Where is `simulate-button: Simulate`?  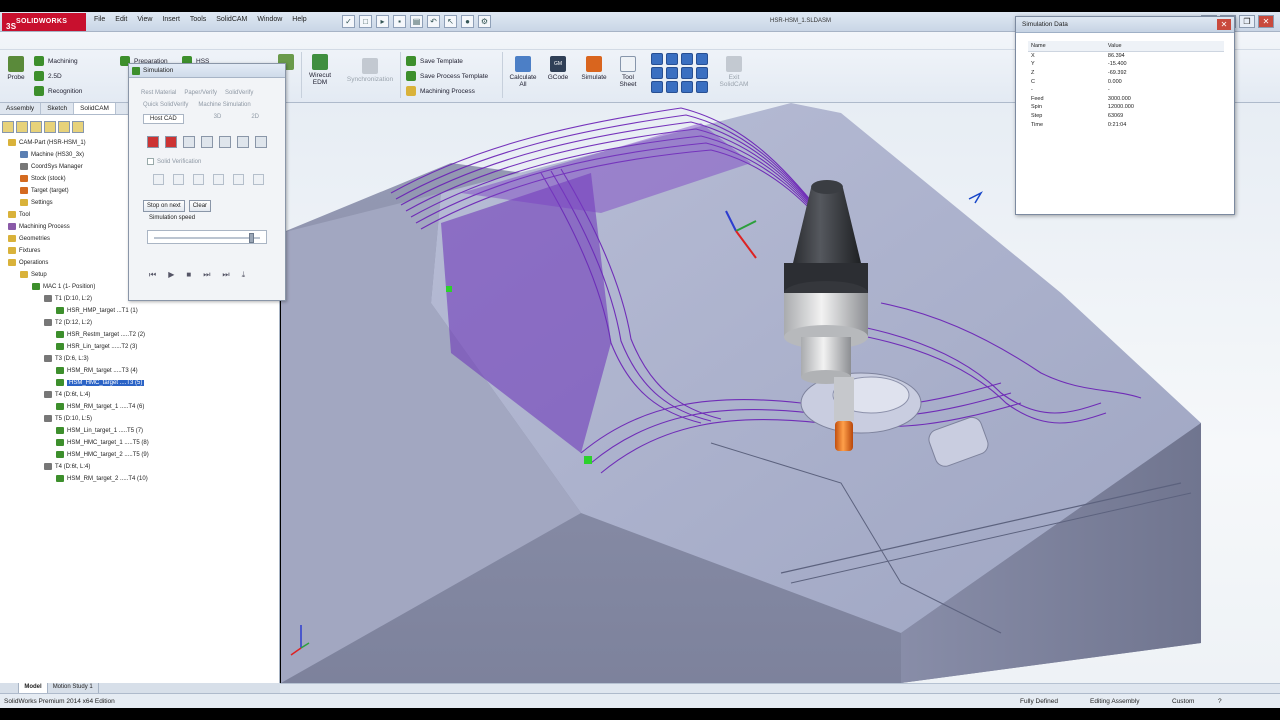
simulate-button: Simulate is located at coordinates (594, 68).